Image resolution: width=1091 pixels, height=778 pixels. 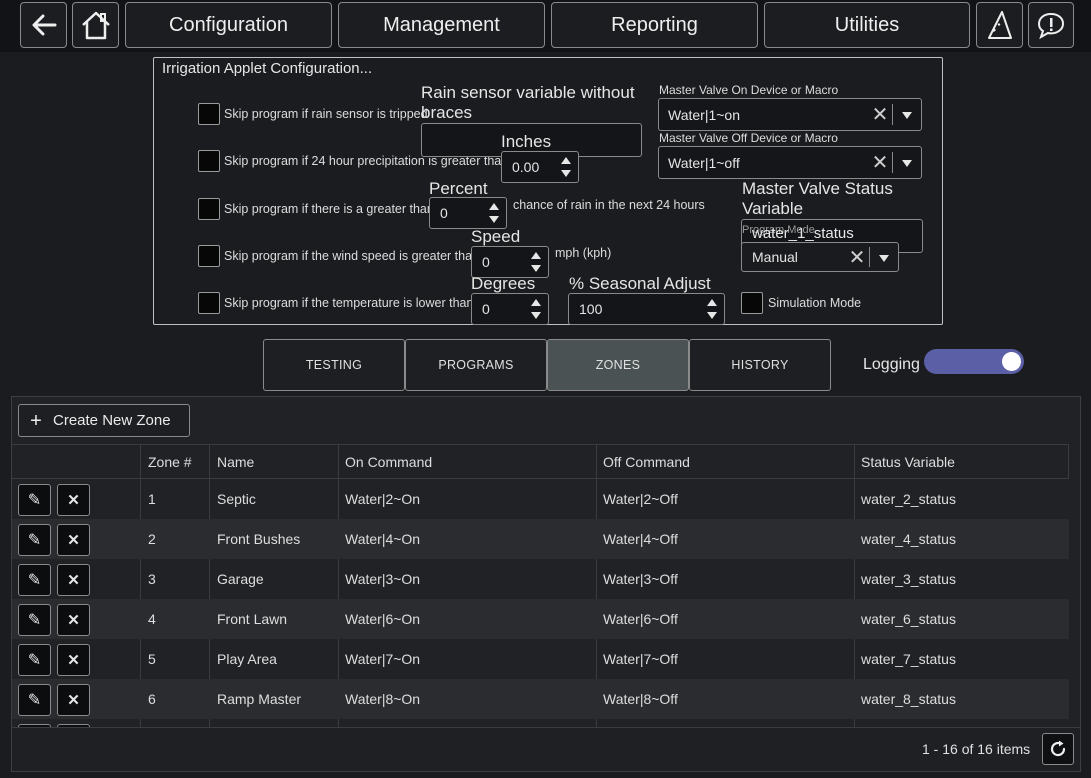 What do you see at coordinates (209, 209) in the screenshot?
I see `chance-checkbox` at bounding box center [209, 209].